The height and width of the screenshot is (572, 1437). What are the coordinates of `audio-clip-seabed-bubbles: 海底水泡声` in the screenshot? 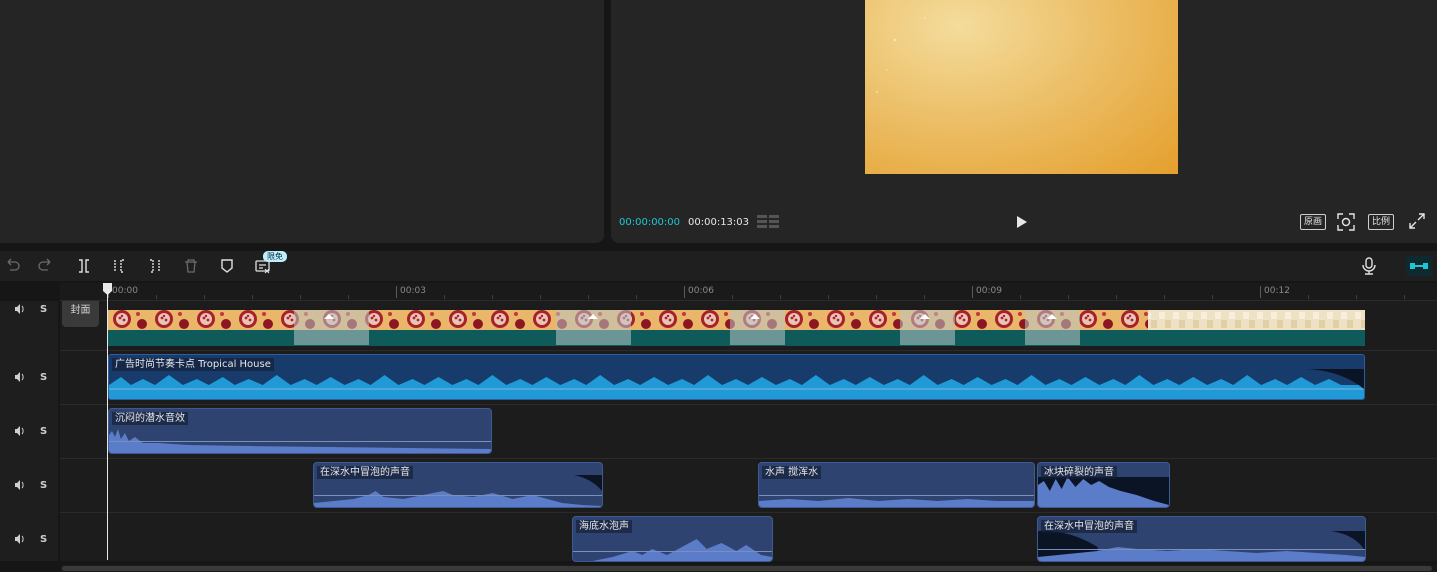 It's located at (672, 539).